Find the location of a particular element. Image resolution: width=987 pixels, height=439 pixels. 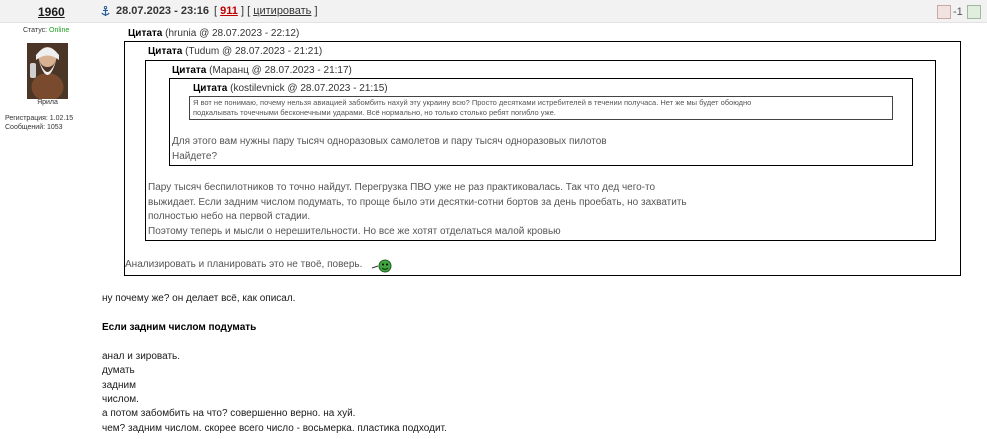

quote-header: Цитата (Маранц @ 28.07.2023 - 21:17) is located at coordinates (262, 70).